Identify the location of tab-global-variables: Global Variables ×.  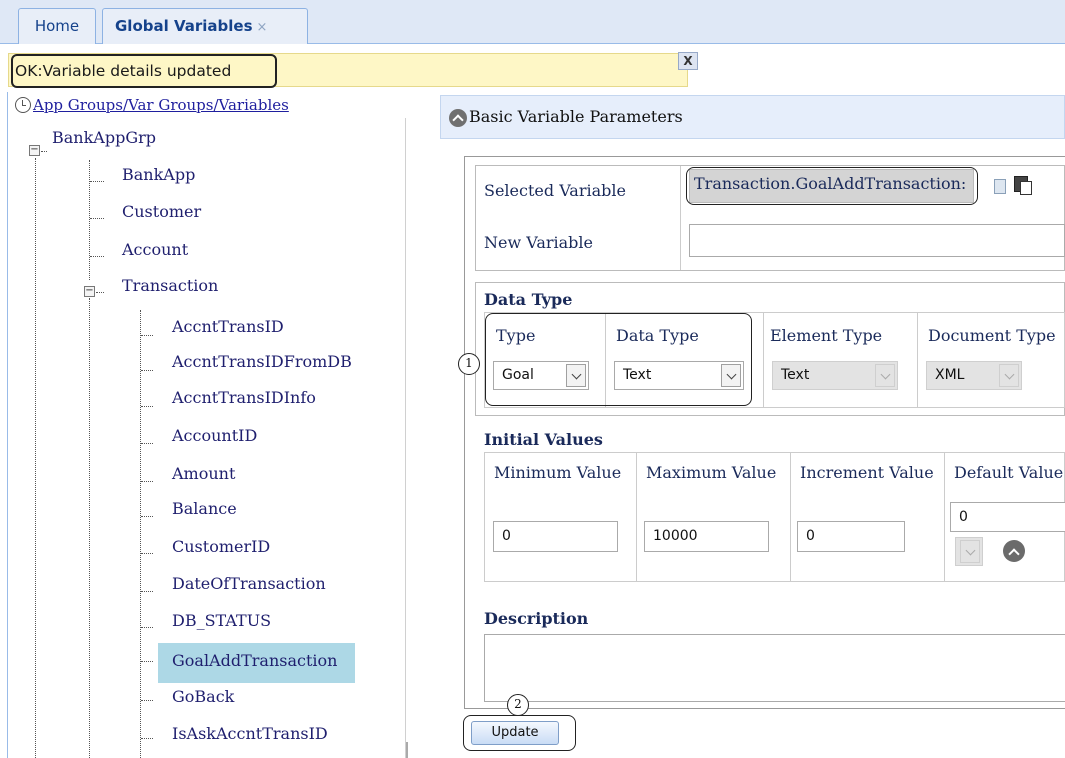
(205, 26).